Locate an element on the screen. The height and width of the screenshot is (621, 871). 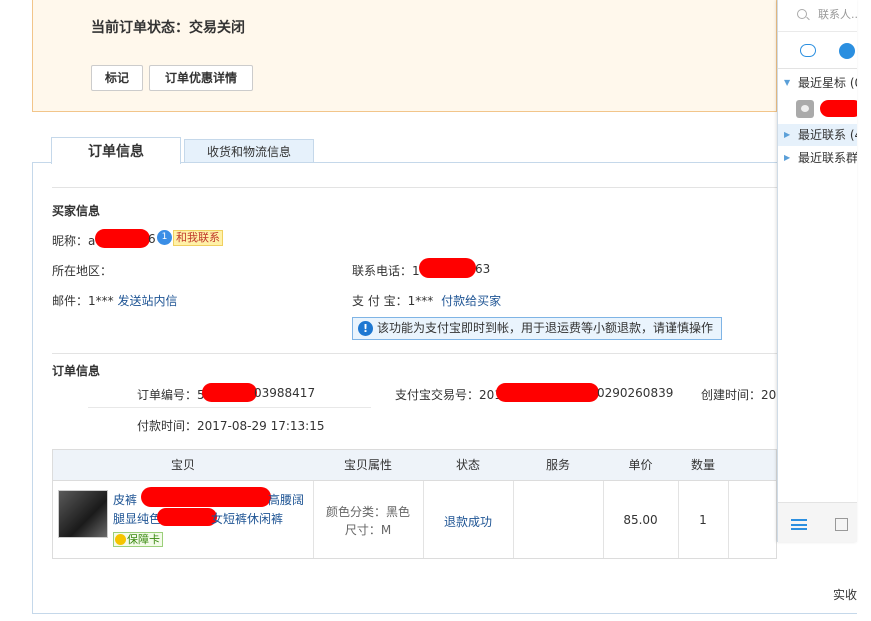
alipay-tx-label: 支付宝交易号： is located at coordinates (437, 395).